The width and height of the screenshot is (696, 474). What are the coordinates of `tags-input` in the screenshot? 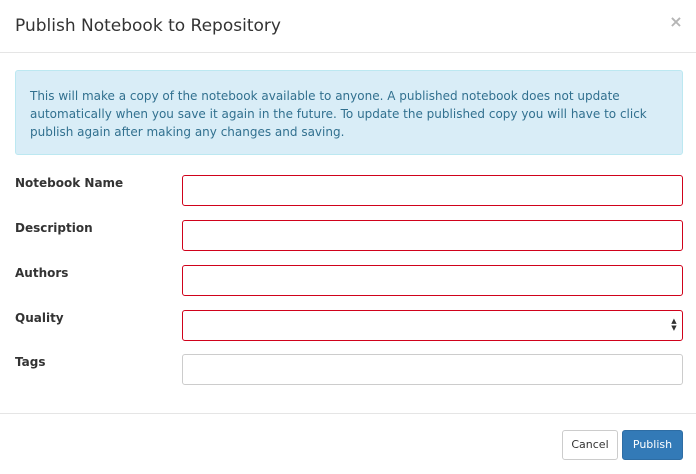 It's located at (432, 369).